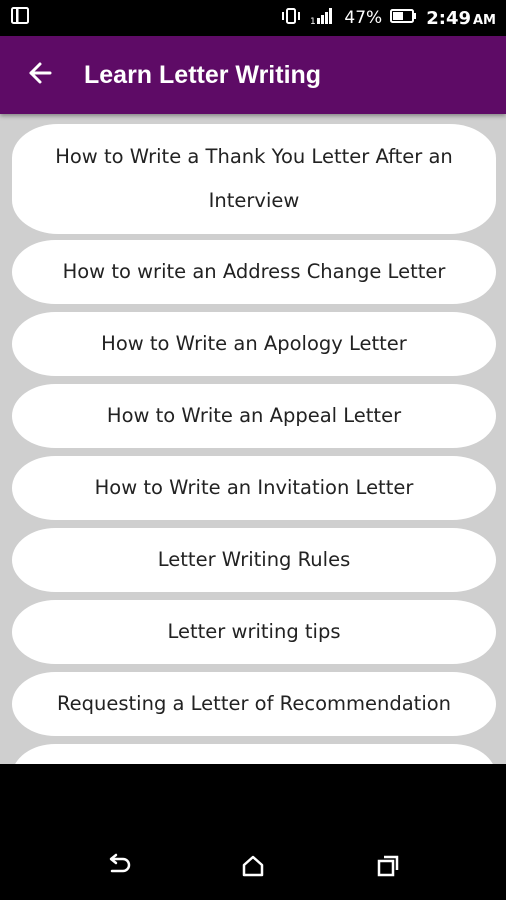 The width and height of the screenshot is (506, 900). I want to click on recents-icon, so click(388, 868).